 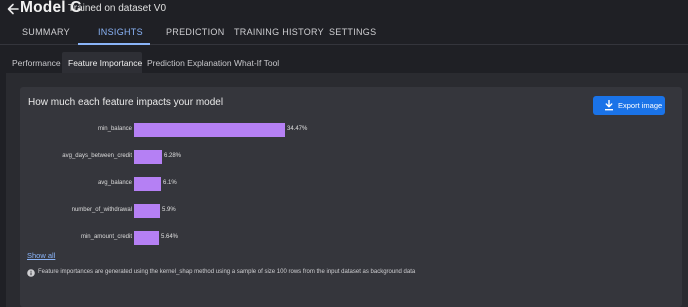 I want to click on bar-row: avg_days_between_credit 6.28%, so click(x=220, y=157).